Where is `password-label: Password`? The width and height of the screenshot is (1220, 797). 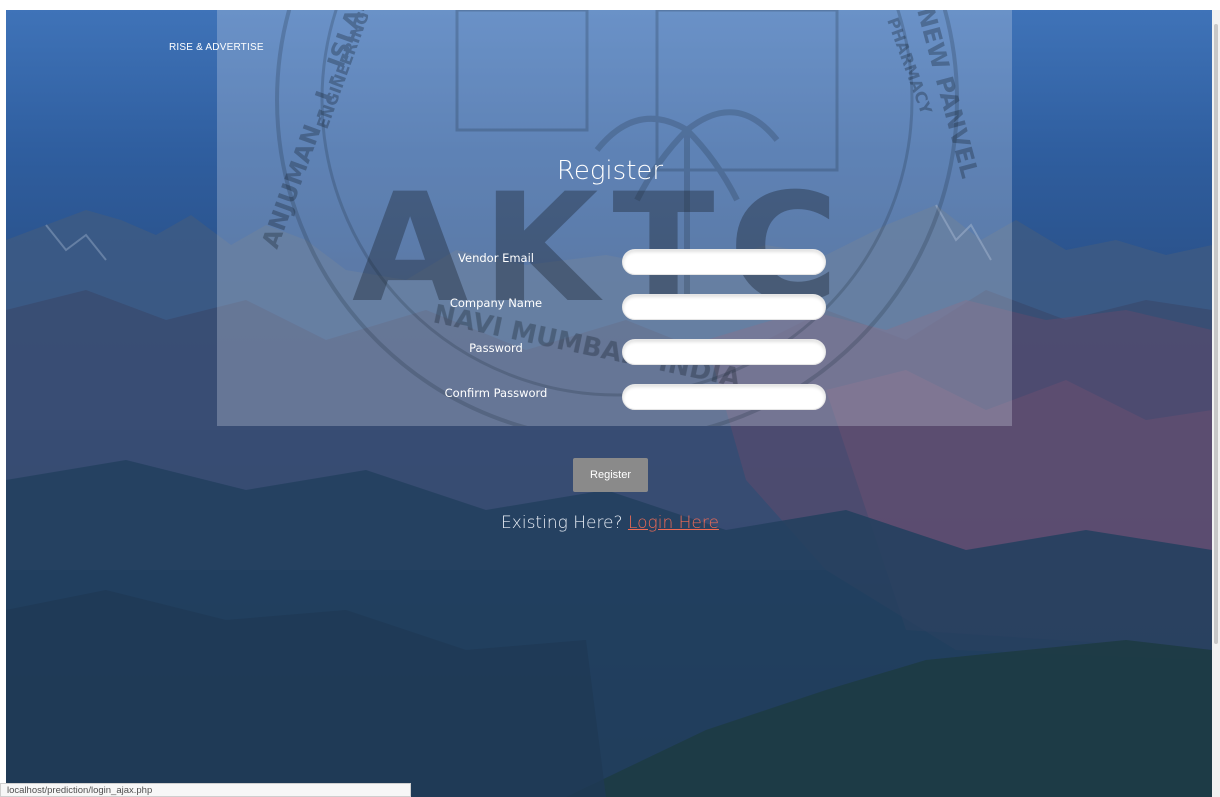
password-label: Password is located at coordinates (496, 348).